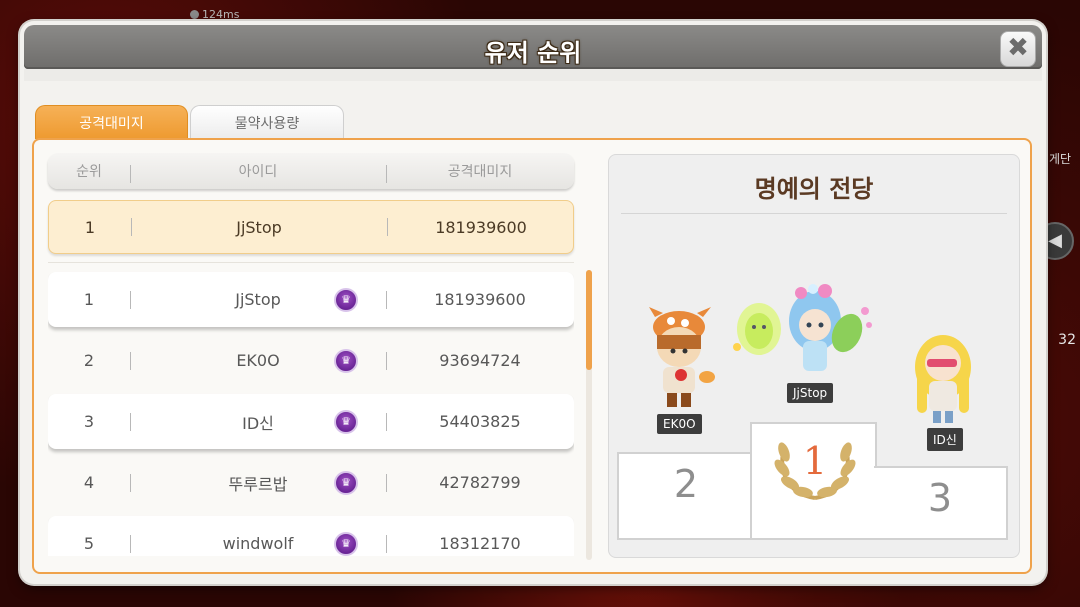 The height and width of the screenshot is (607, 1080). What do you see at coordinates (89, 543) in the screenshot?
I see `row-rank: 5` at bounding box center [89, 543].